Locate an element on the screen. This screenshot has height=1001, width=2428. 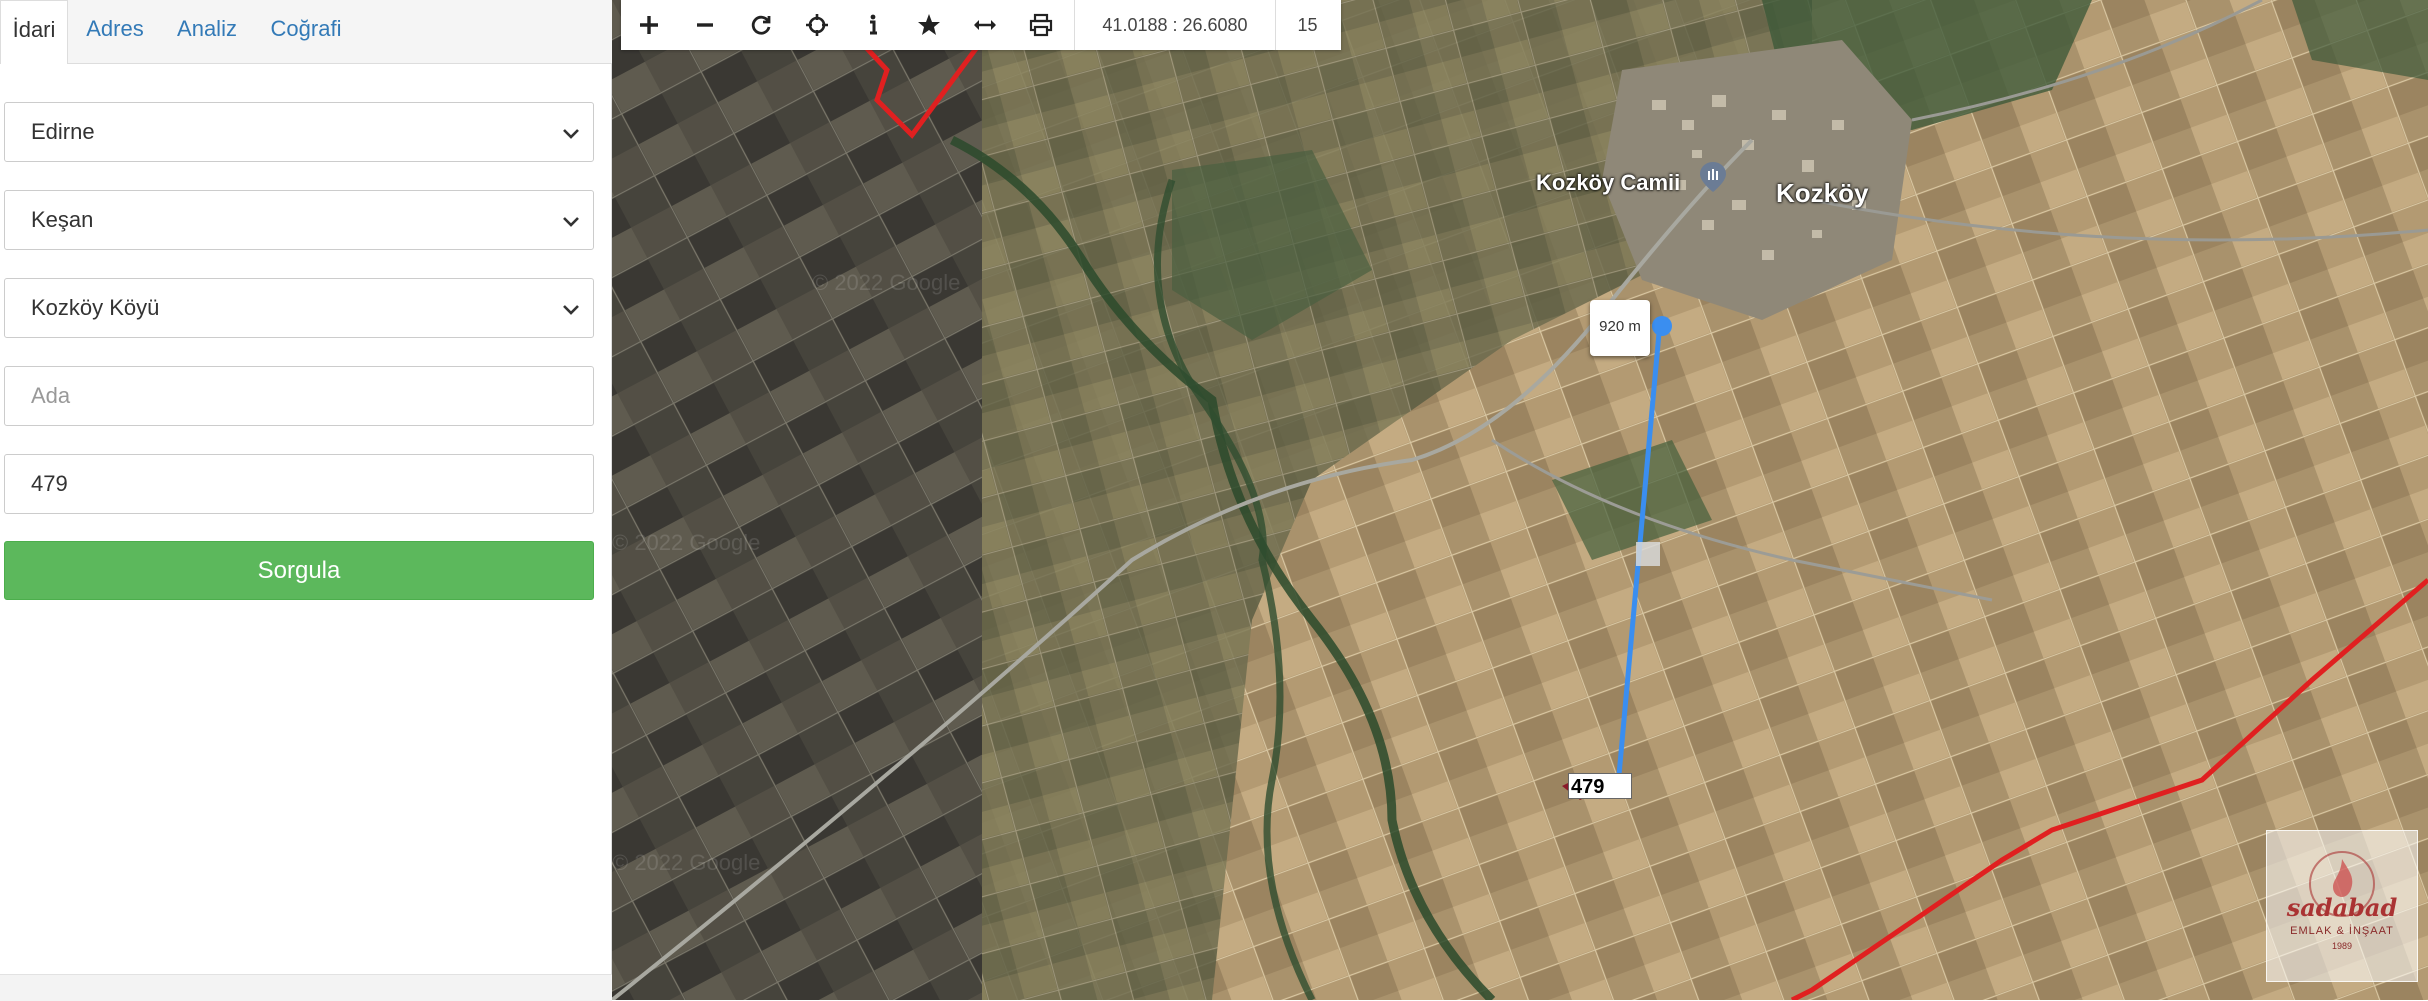
parcel-number-label: 479 is located at coordinates (1600, 786).